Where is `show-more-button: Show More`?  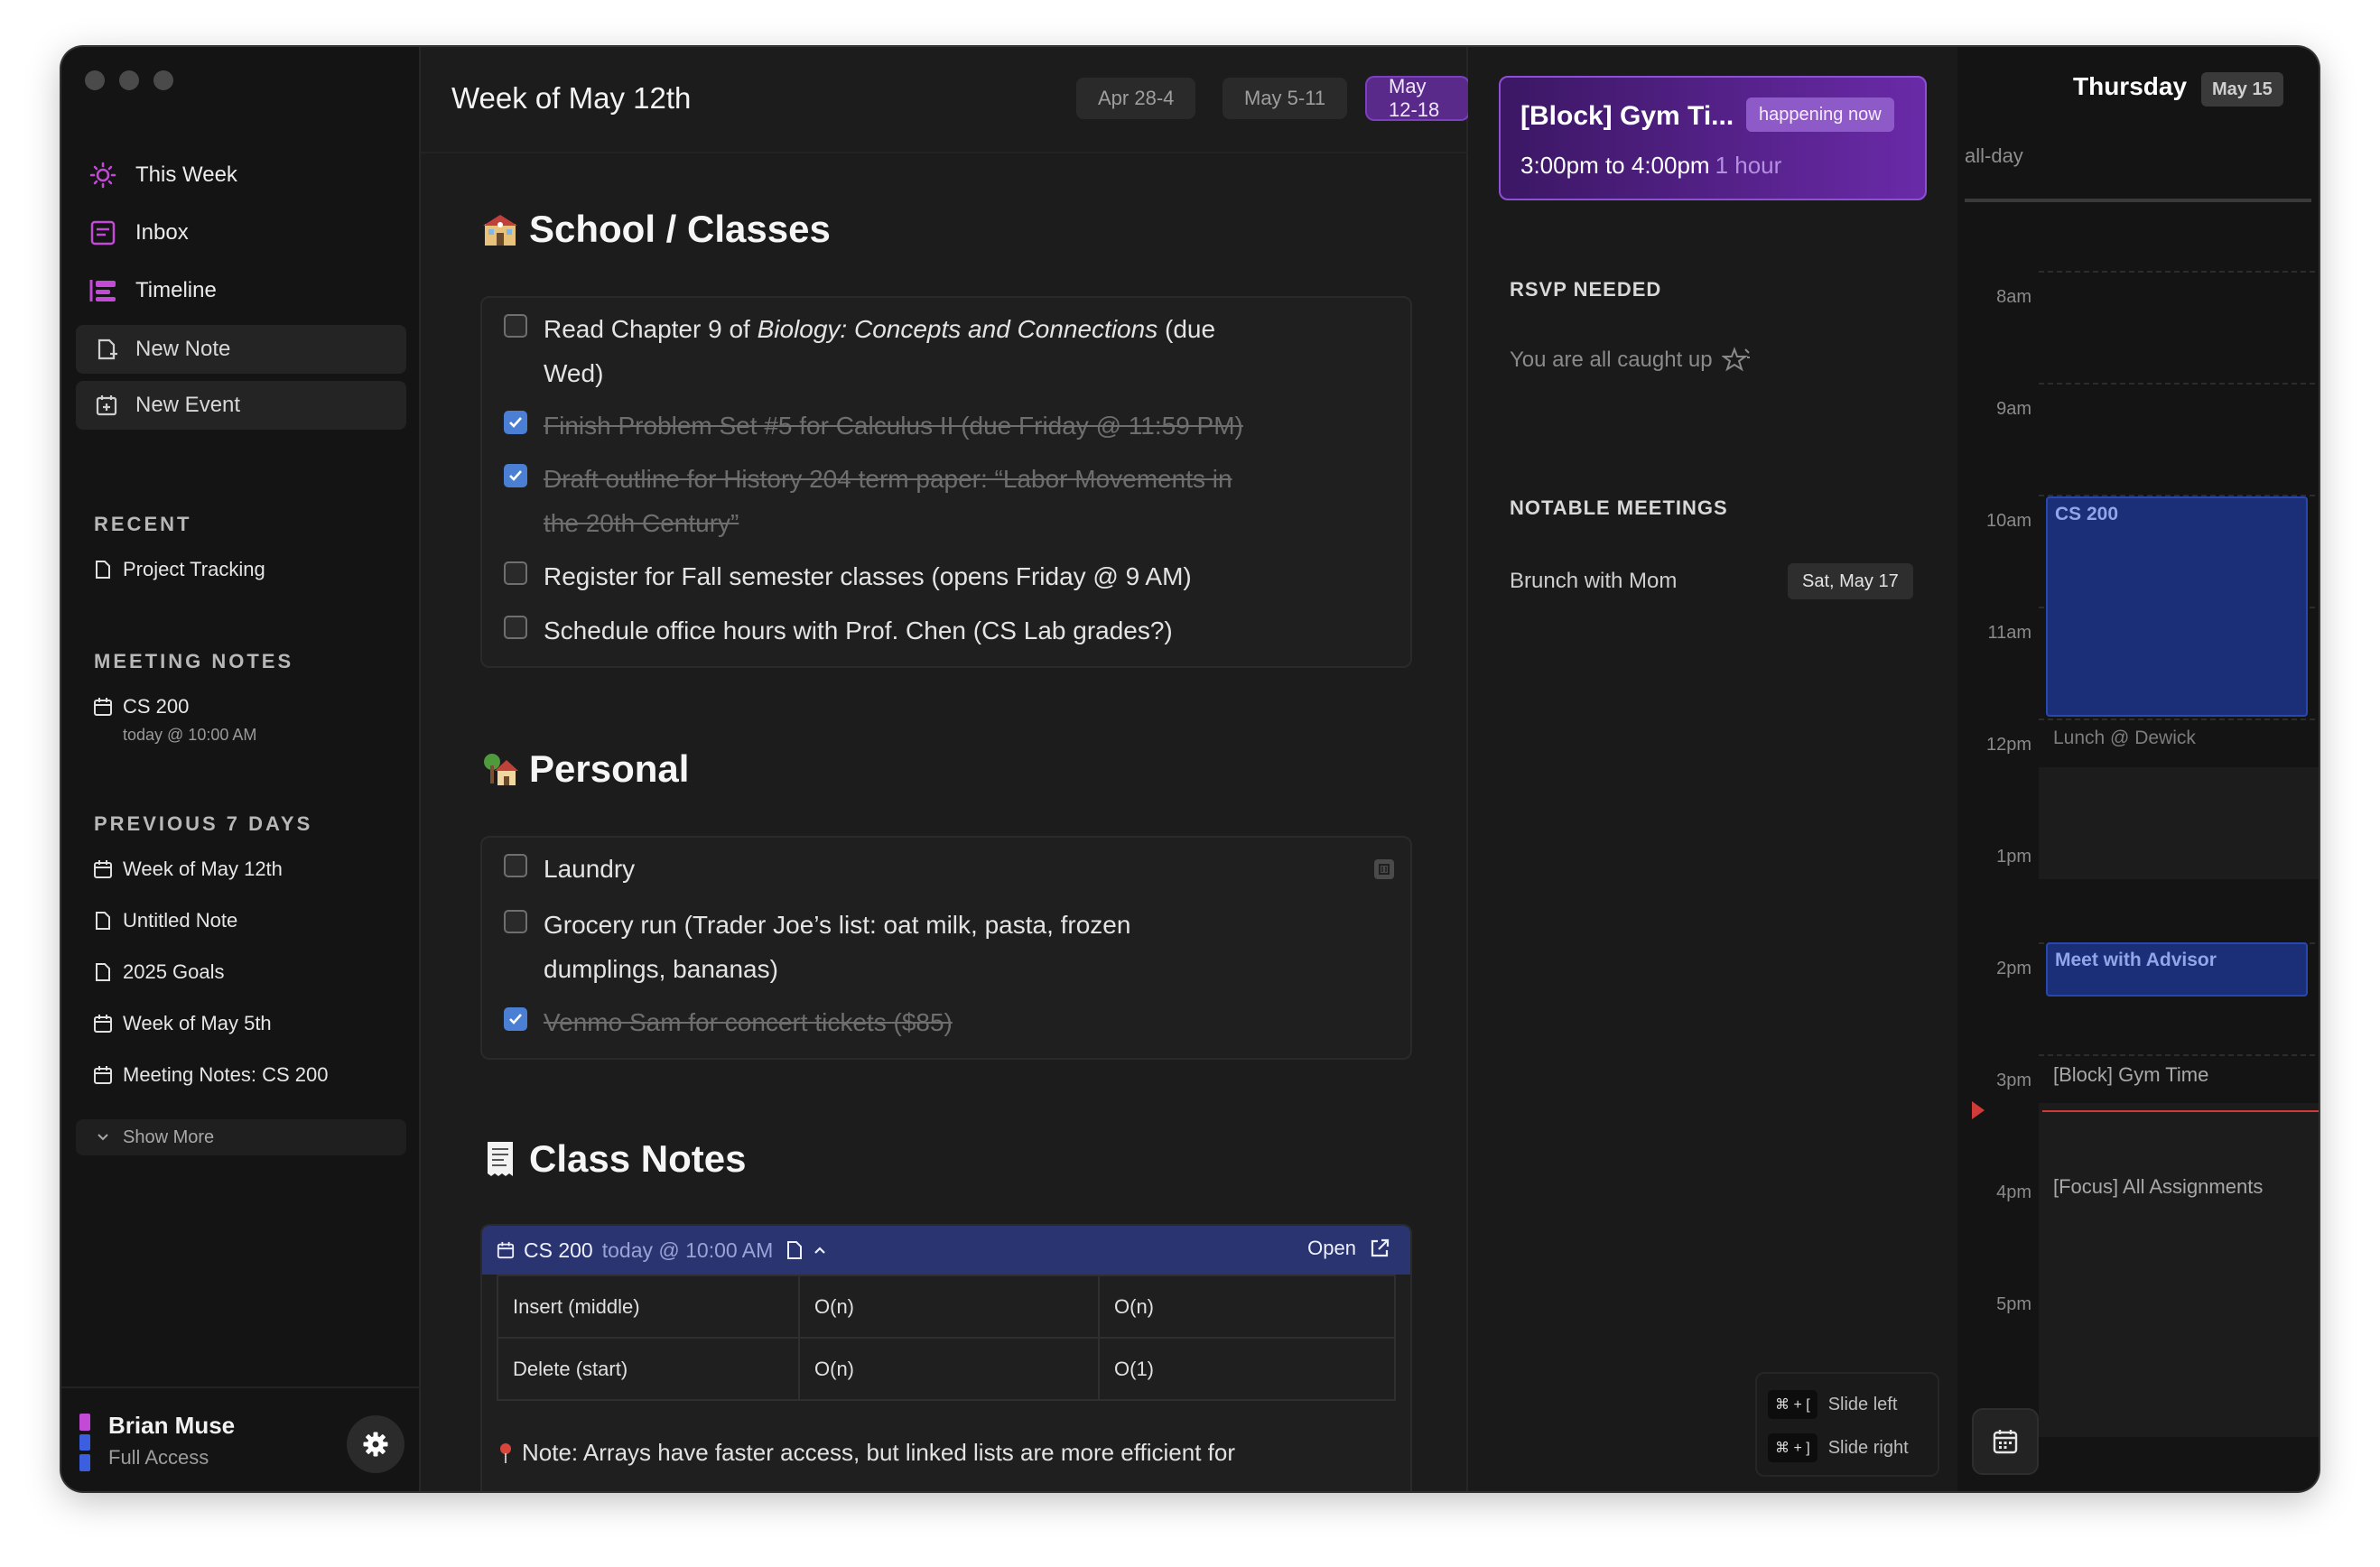 show-more-button: Show More is located at coordinates (241, 1137).